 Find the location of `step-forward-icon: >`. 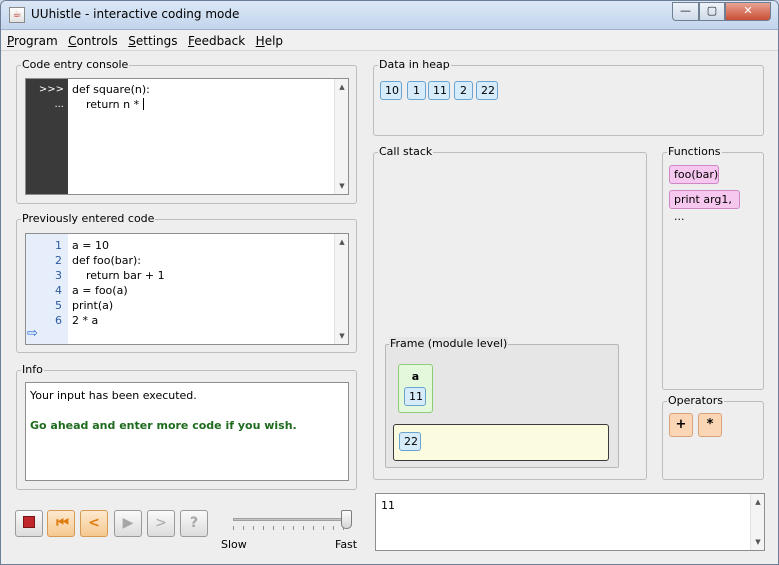

step-forward-icon: > is located at coordinates (161, 523).